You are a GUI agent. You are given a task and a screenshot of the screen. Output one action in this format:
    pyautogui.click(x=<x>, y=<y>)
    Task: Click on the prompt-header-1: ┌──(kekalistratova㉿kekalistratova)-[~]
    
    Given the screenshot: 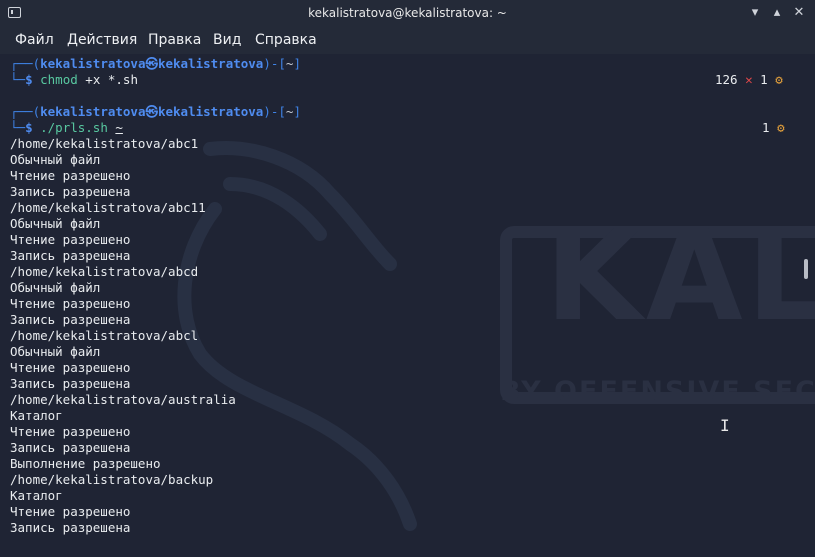 What is the action you would take?
    pyautogui.click(x=155, y=63)
    